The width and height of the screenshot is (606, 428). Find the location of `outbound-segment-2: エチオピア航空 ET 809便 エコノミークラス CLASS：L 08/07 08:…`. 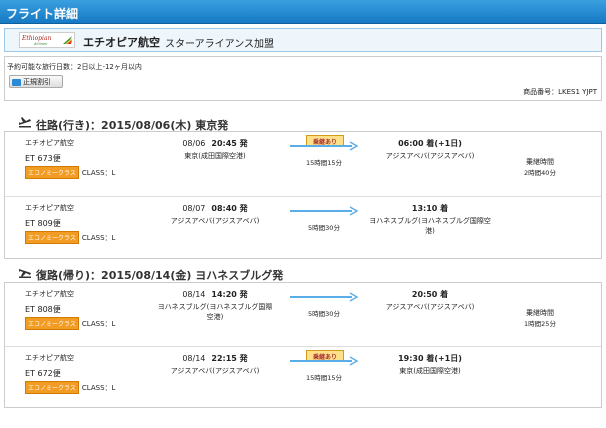

outbound-segment-2: エチオピア航空 ET 809便 エコノミークラス CLASS：L 08/07 08:… is located at coordinates (303, 227).